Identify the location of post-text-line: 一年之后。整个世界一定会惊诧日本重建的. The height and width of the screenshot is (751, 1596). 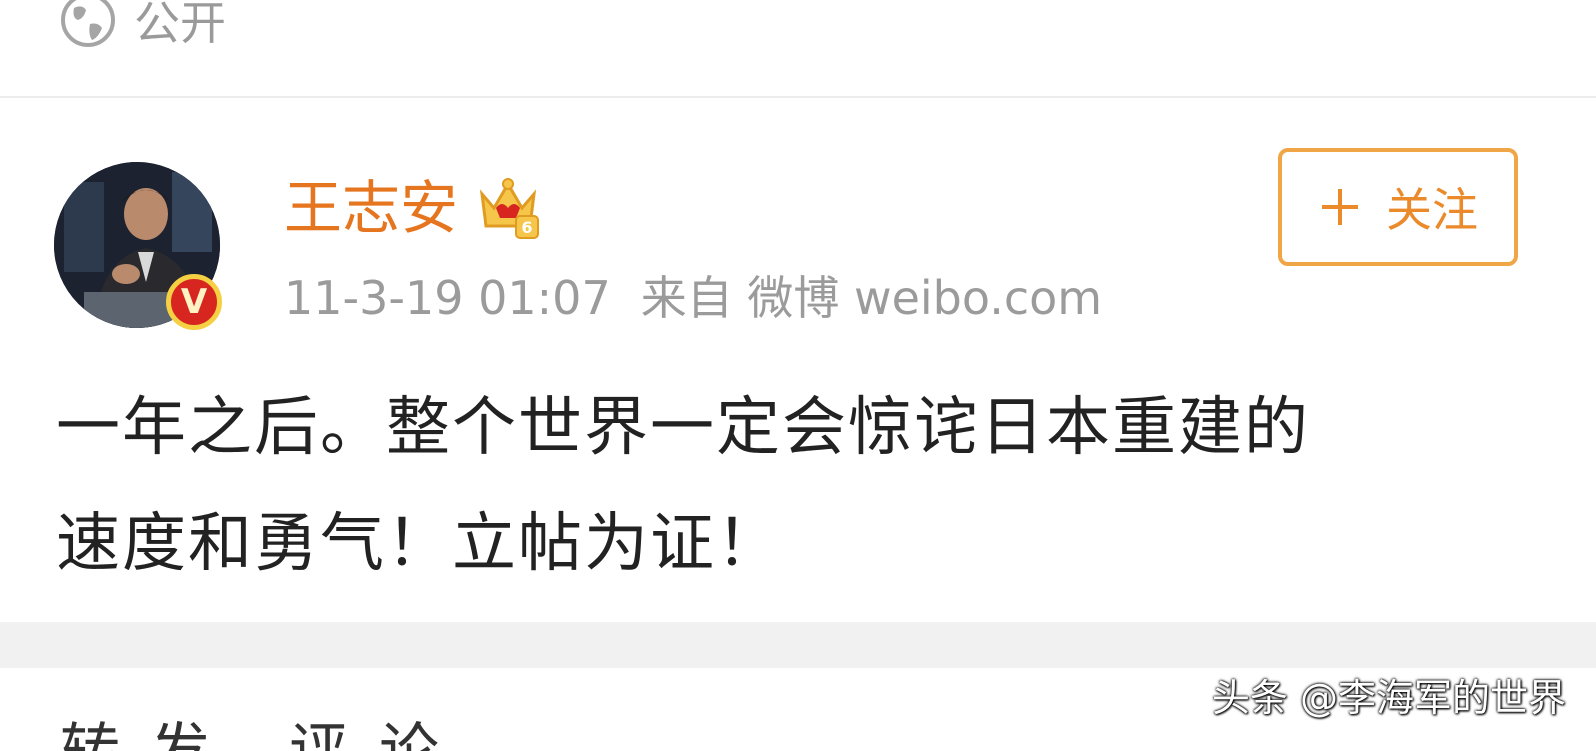
(683, 428).